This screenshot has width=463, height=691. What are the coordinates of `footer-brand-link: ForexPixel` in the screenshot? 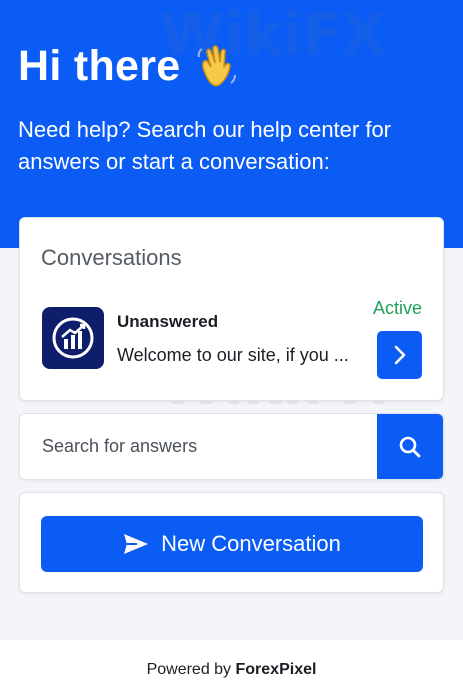 It's located at (276, 669).